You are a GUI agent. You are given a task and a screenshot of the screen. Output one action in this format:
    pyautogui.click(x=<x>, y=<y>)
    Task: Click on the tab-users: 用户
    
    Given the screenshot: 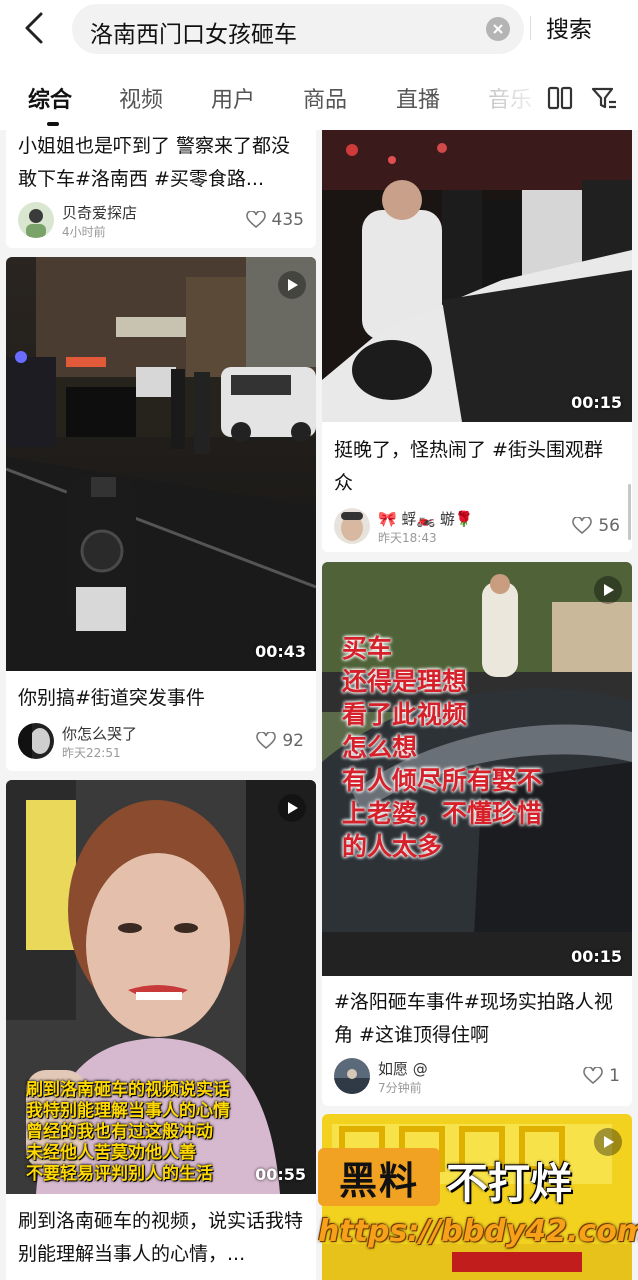 What is the action you would take?
    pyautogui.click(x=233, y=98)
    